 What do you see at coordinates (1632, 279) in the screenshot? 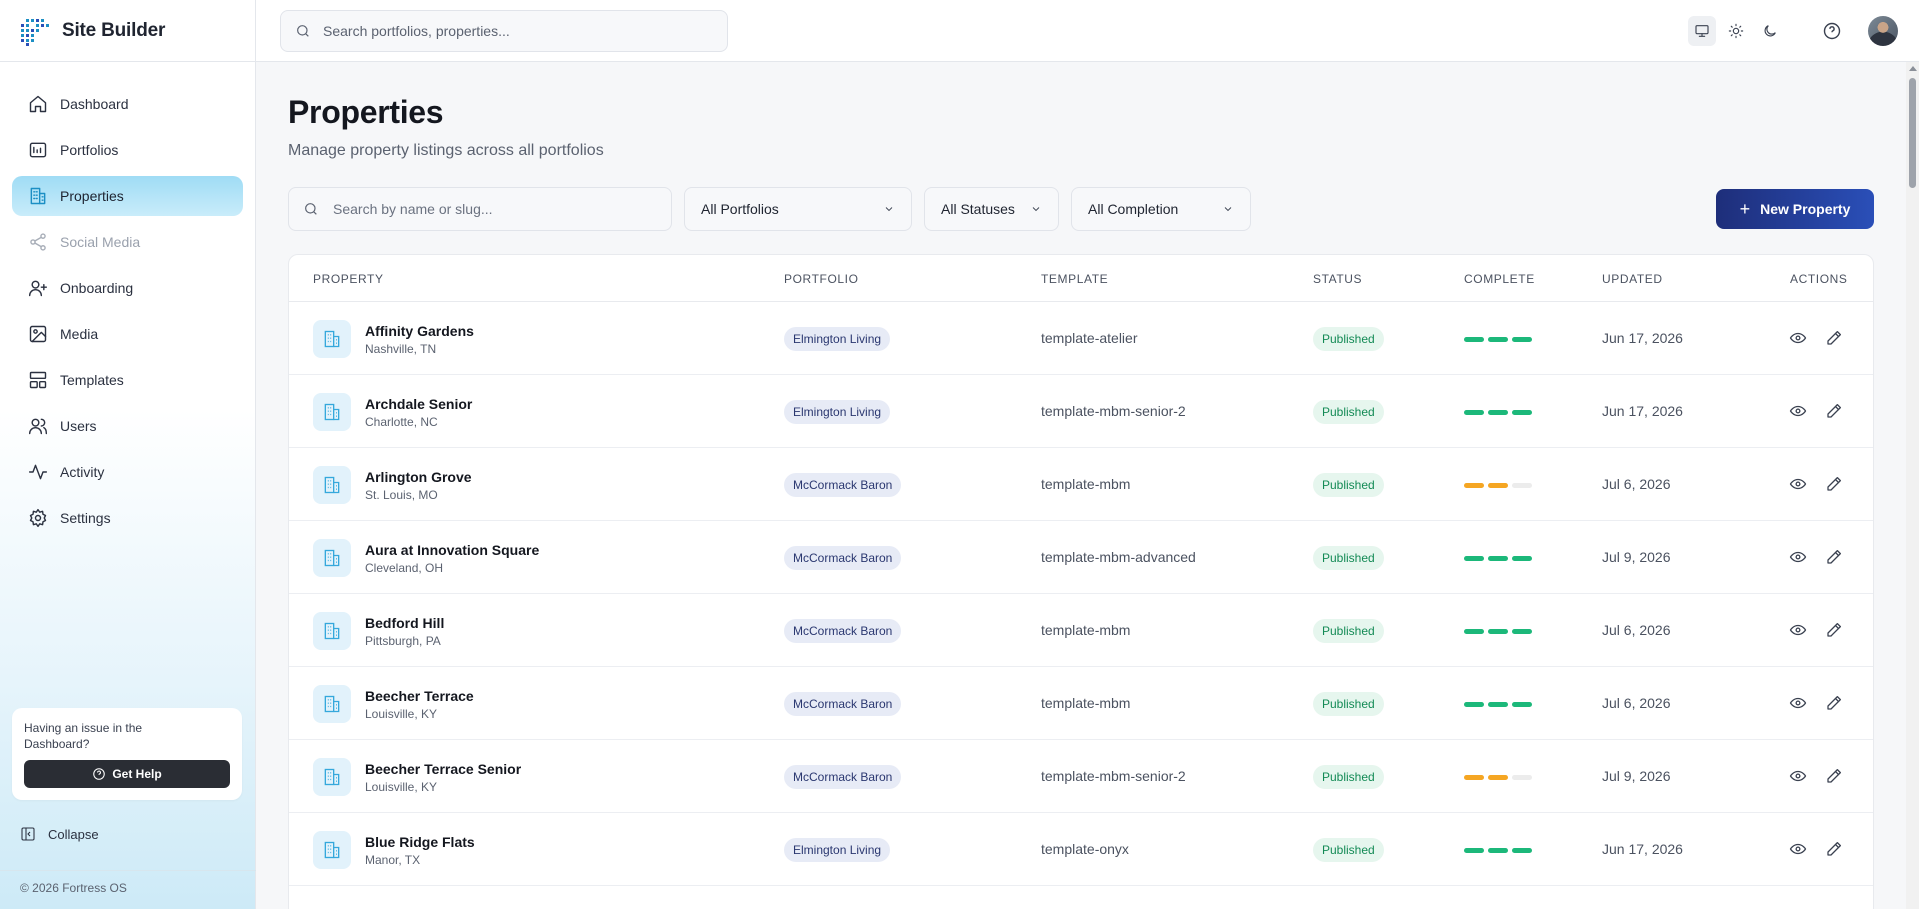
I see `header-updated: UPDATED` at bounding box center [1632, 279].